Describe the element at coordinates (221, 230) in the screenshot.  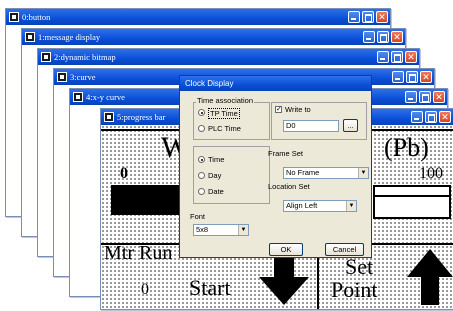
I see `font-select: 5x8 ▼` at that location.